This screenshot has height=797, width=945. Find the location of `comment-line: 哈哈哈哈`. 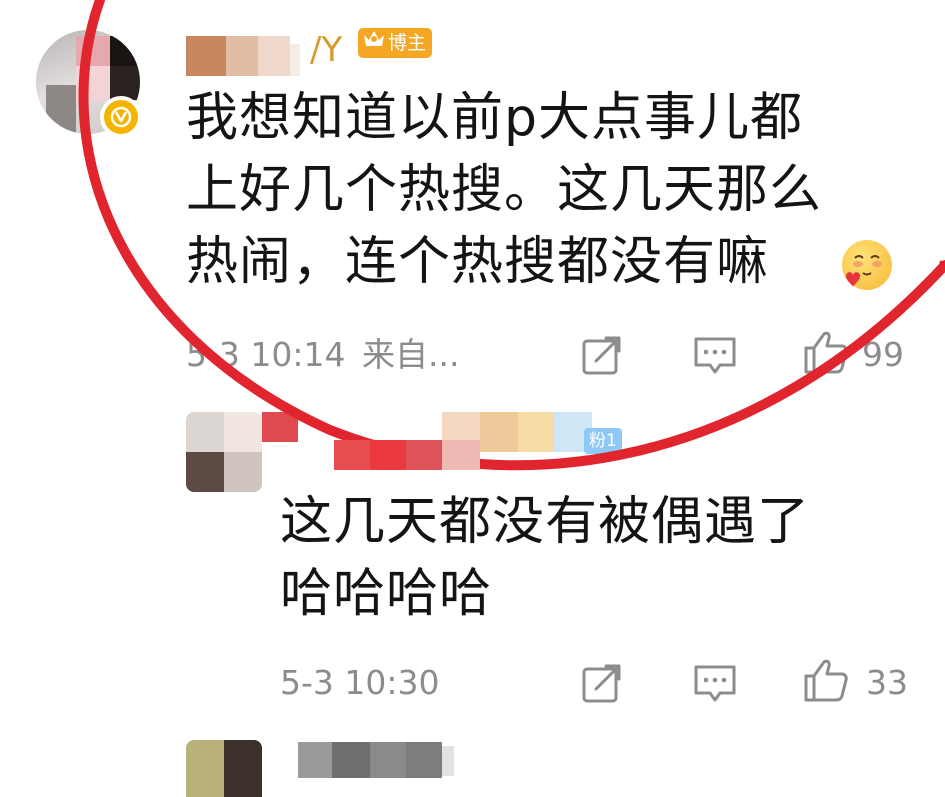

comment-line: 哈哈哈哈 is located at coordinates (386, 594).